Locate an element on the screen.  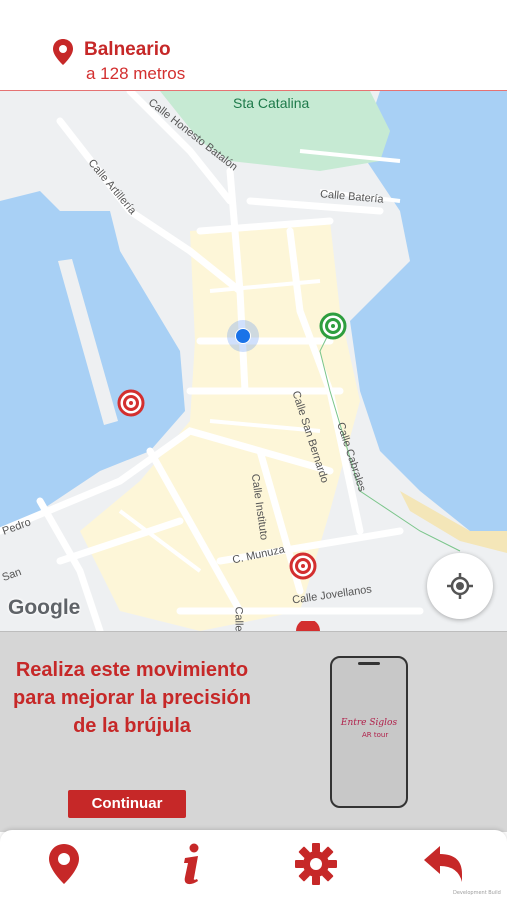
header: Balneario a 128 metros is located at coordinates (253, 45).